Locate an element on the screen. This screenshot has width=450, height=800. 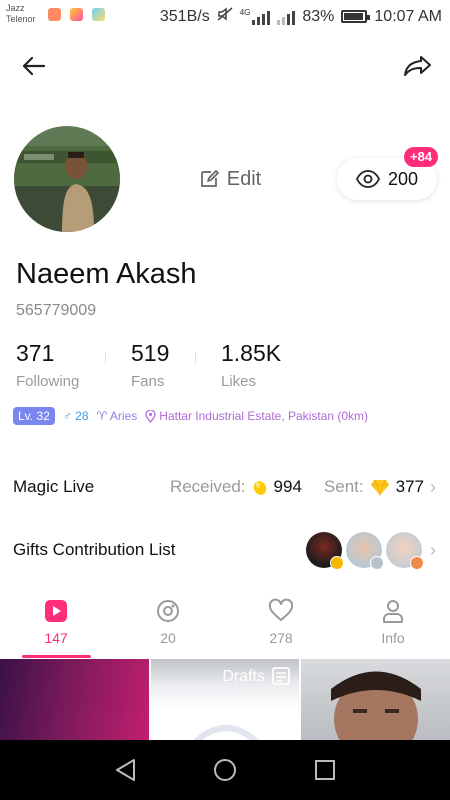
tab-likes-count: 278 is located at coordinates (281, 638).